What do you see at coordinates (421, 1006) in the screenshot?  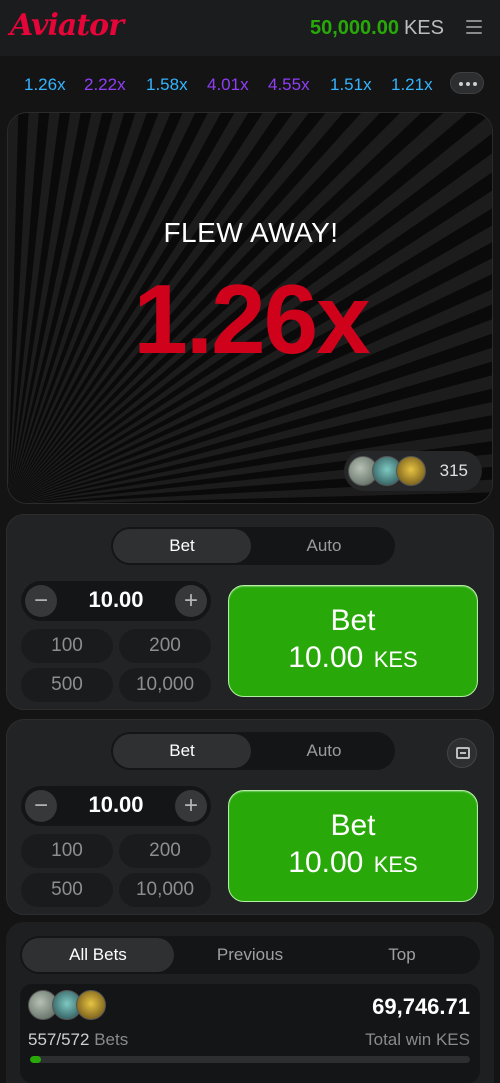 I see `total-win-amount: 69,746.71` at bounding box center [421, 1006].